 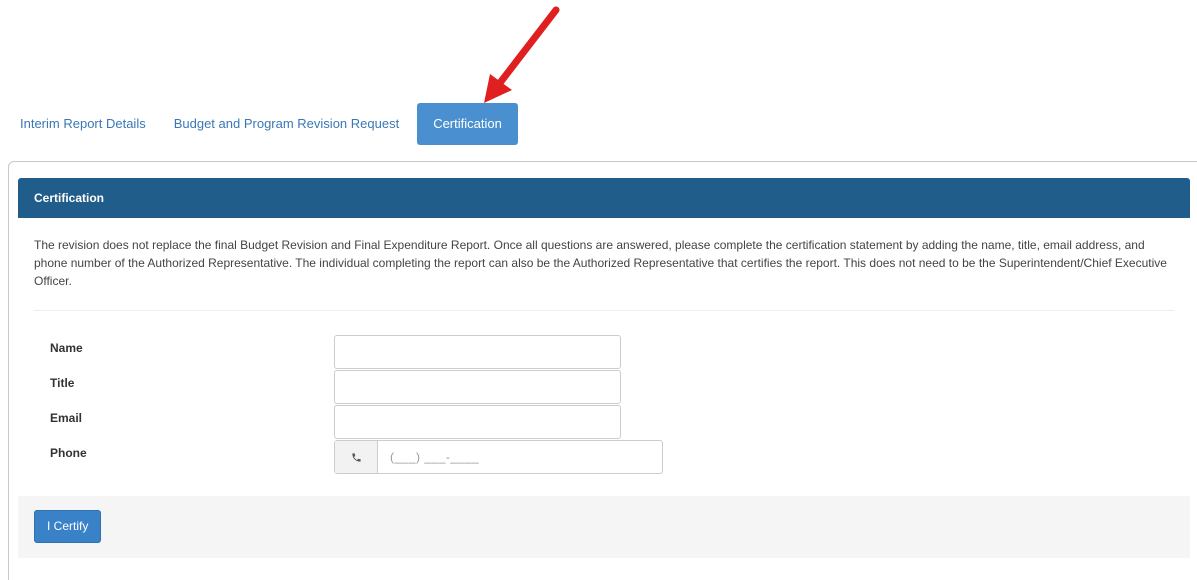 I want to click on phone-icon, so click(x=356, y=457).